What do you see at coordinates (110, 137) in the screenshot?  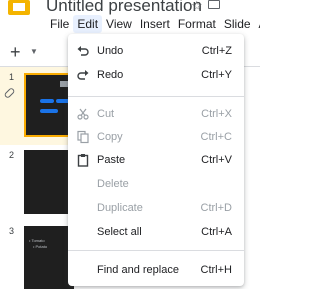 I see `menu-item-label: Copy` at bounding box center [110, 137].